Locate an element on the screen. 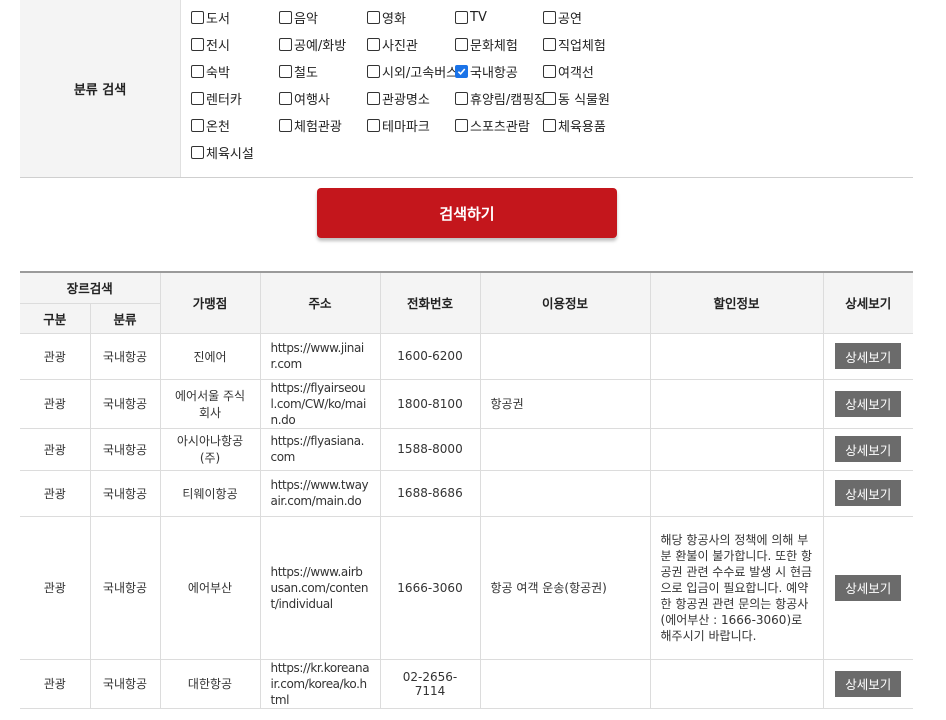 The height and width of the screenshot is (720, 946). category-label: 체육시설 is located at coordinates (230, 154).